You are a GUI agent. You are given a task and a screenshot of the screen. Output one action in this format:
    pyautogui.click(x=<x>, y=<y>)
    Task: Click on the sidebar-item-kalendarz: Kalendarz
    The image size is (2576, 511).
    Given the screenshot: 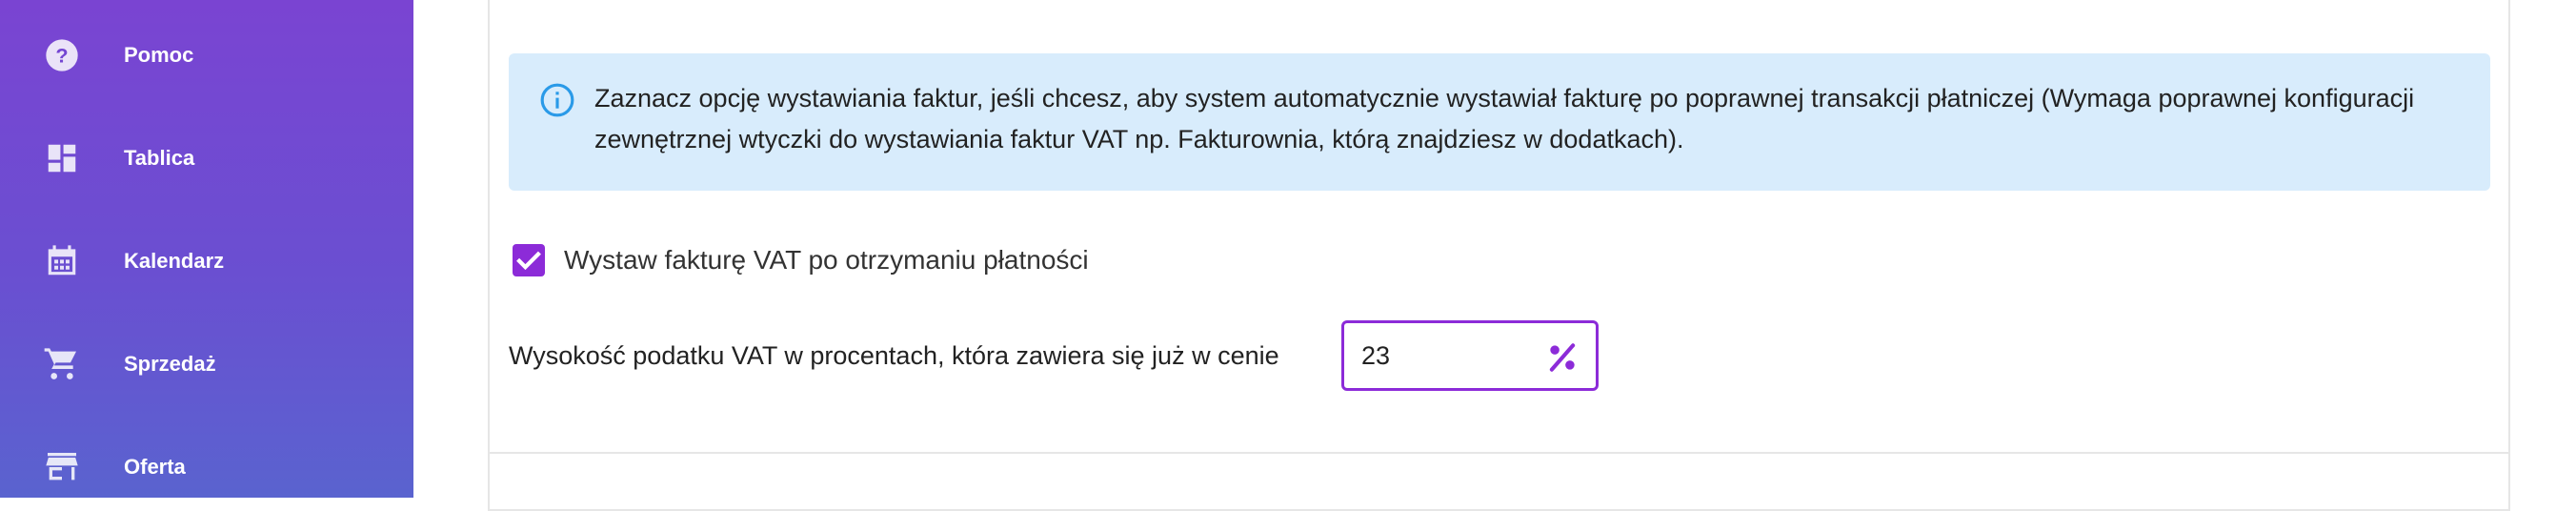 What is the action you would take?
    pyautogui.click(x=206, y=261)
    